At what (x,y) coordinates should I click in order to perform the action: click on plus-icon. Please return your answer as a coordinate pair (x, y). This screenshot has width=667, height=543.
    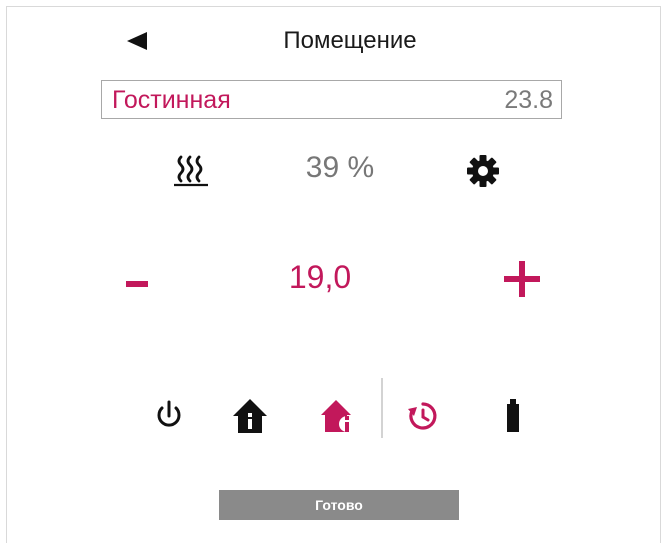
    Looking at the image, I should click on (522, 279).